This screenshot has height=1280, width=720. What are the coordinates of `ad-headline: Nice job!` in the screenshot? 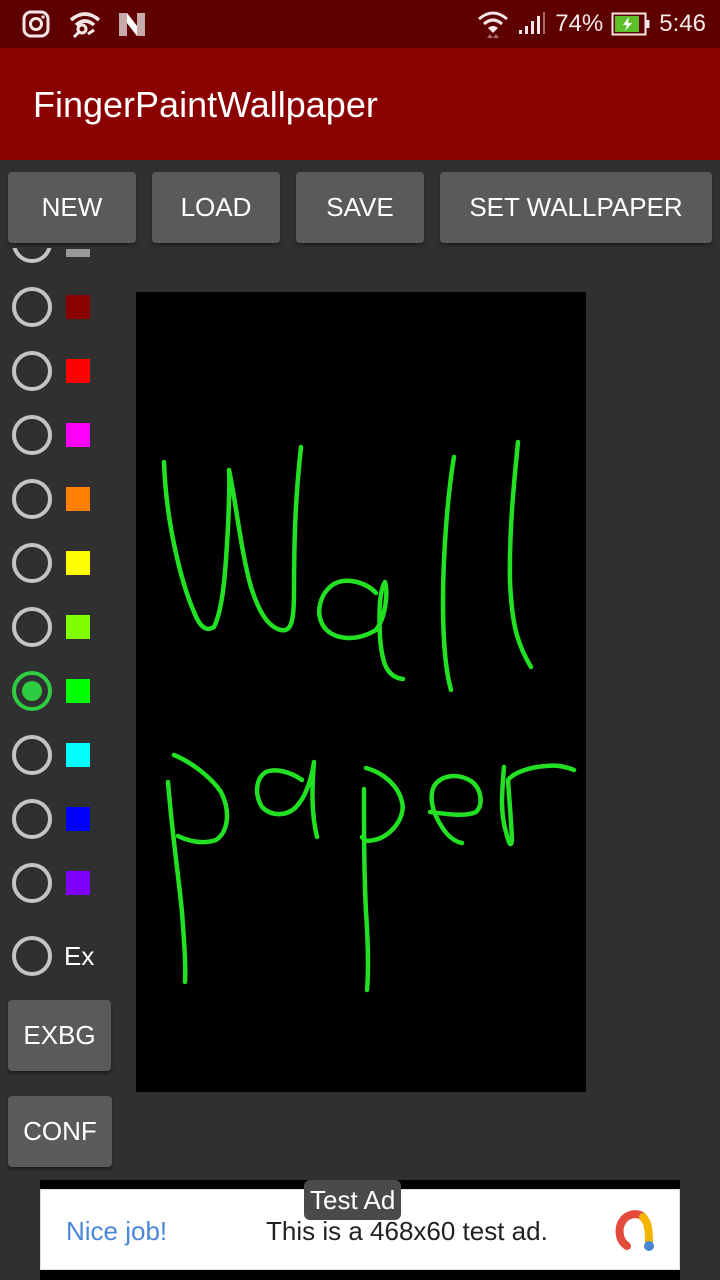 It's located at (116, 1231).